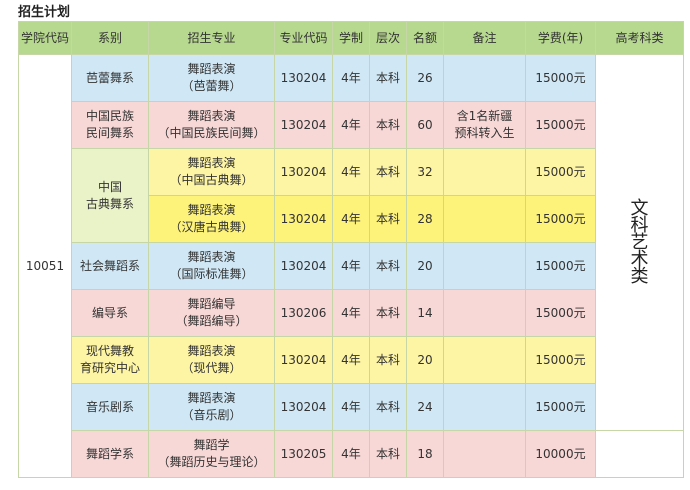 This screenshot has height=490, width=690. I want to click on major-cell: 舞蹈表演 （现代舞）, so click(211, 360).